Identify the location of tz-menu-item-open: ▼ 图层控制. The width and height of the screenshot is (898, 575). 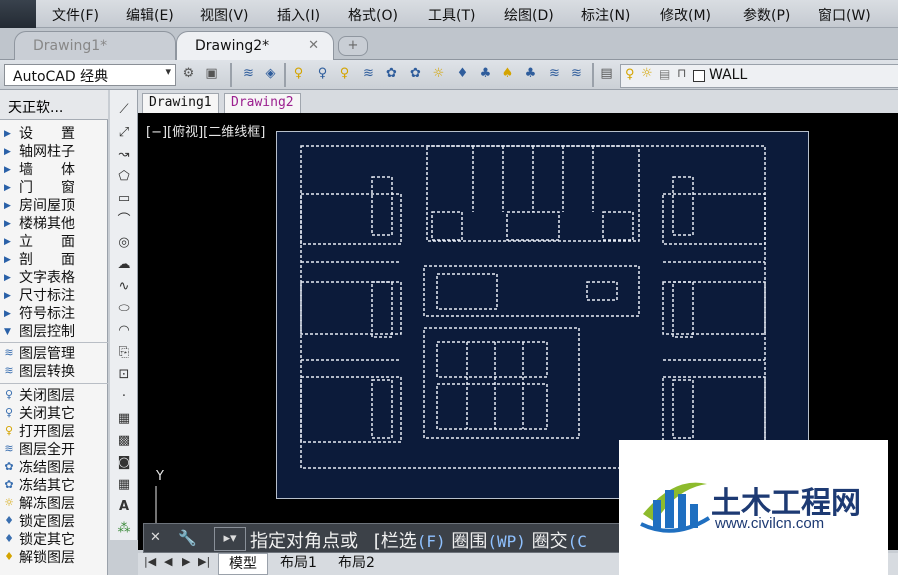
(54, 332).